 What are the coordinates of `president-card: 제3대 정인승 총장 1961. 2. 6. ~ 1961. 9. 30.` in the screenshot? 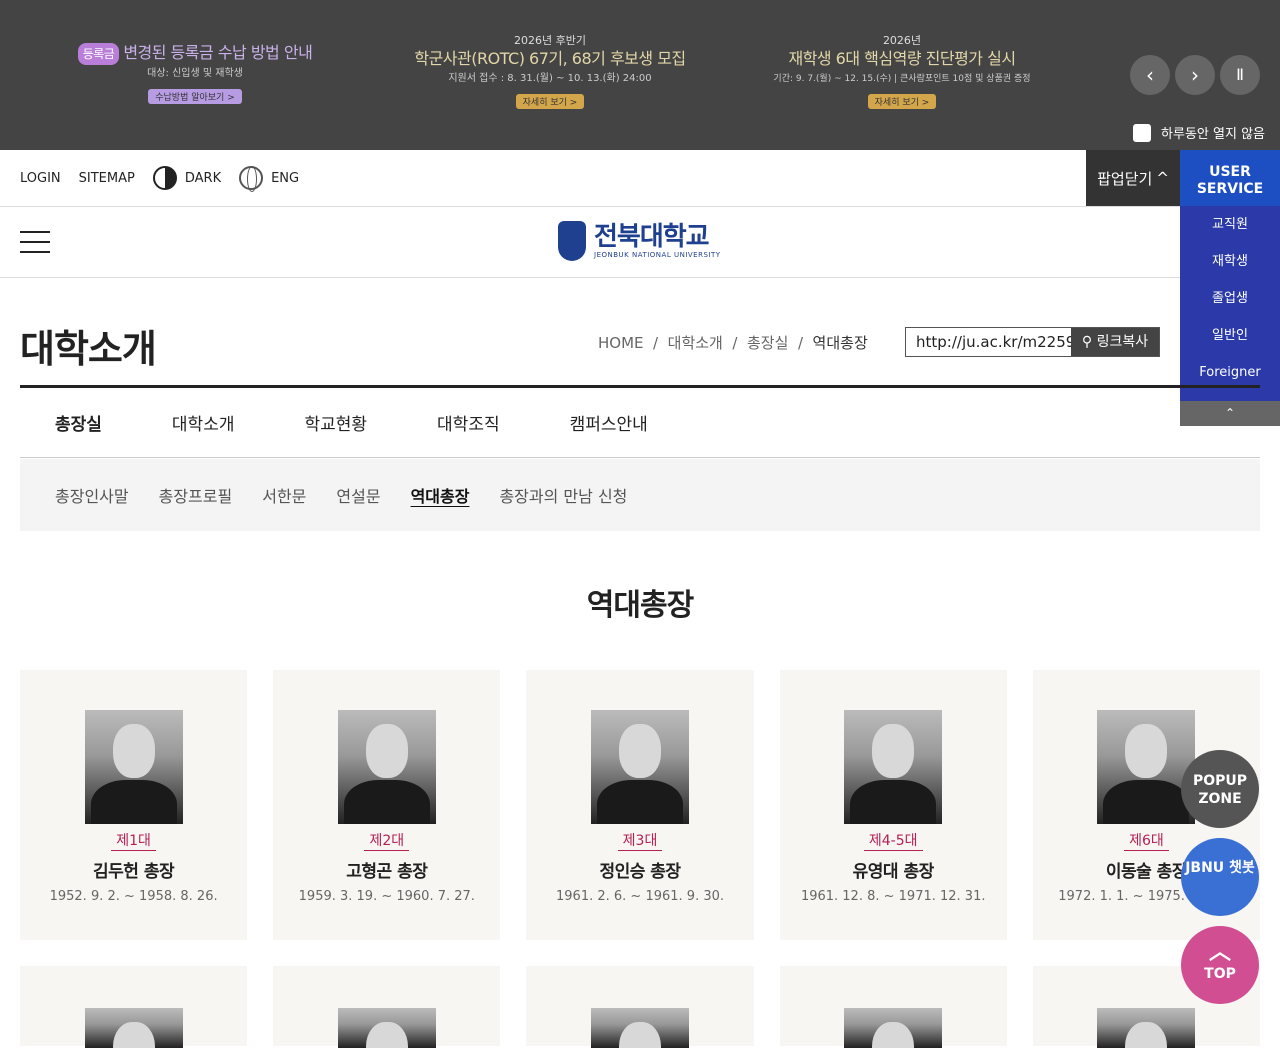 It's located at (640, 805).